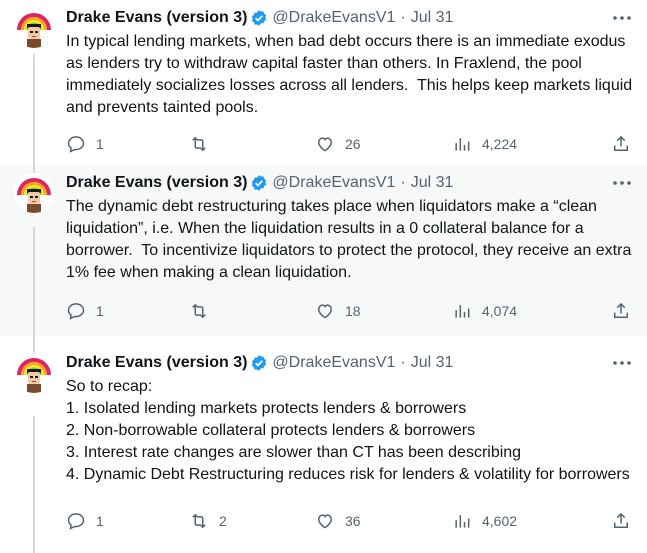  Describe the element at coordinates (208, 521) in the screenshot. I see `retweet-button: 2` at that location.